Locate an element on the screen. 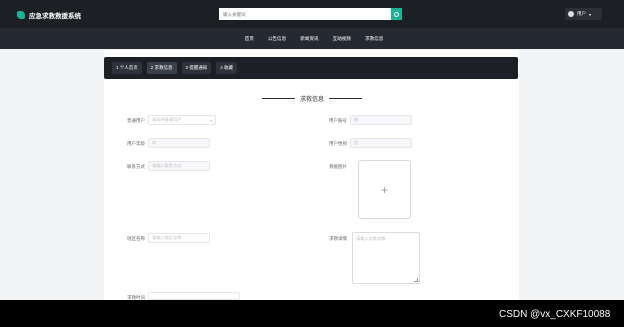 This screenshot has height=327, width=624. location-field: 请输入地区名称 is located at coordinates (179, 238).